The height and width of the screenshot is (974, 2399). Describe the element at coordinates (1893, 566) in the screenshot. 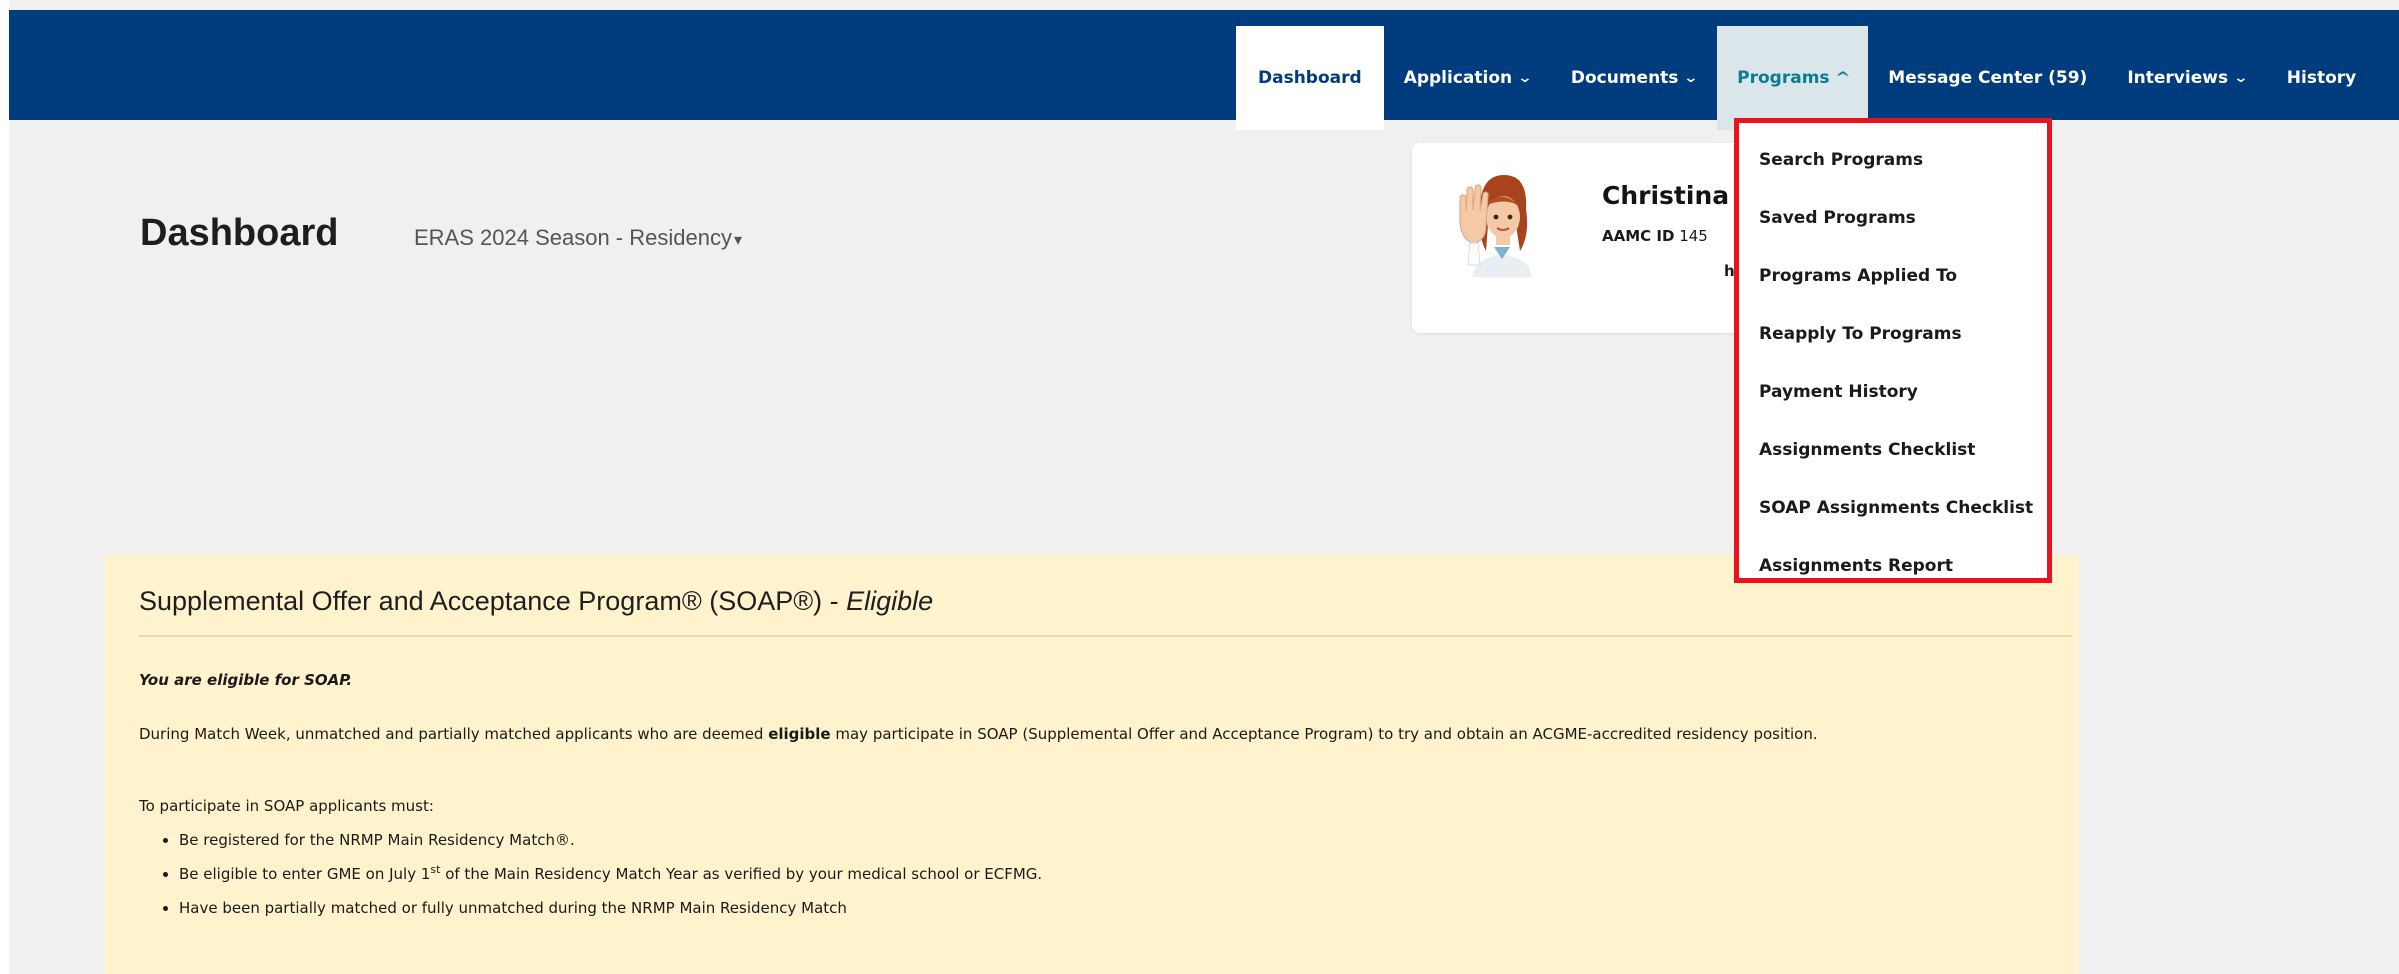

I see `menu-item-assignments-report: Assignments Report` at that location.